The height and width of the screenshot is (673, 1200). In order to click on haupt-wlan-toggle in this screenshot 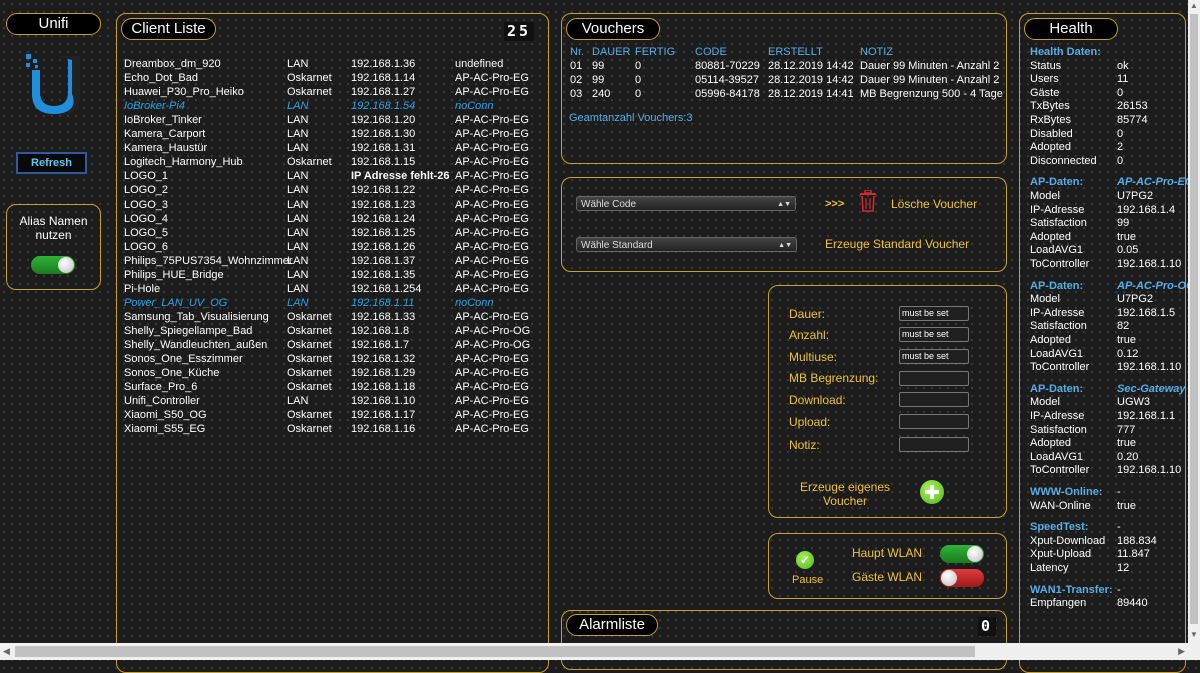, I will do `click(962, 554)`.